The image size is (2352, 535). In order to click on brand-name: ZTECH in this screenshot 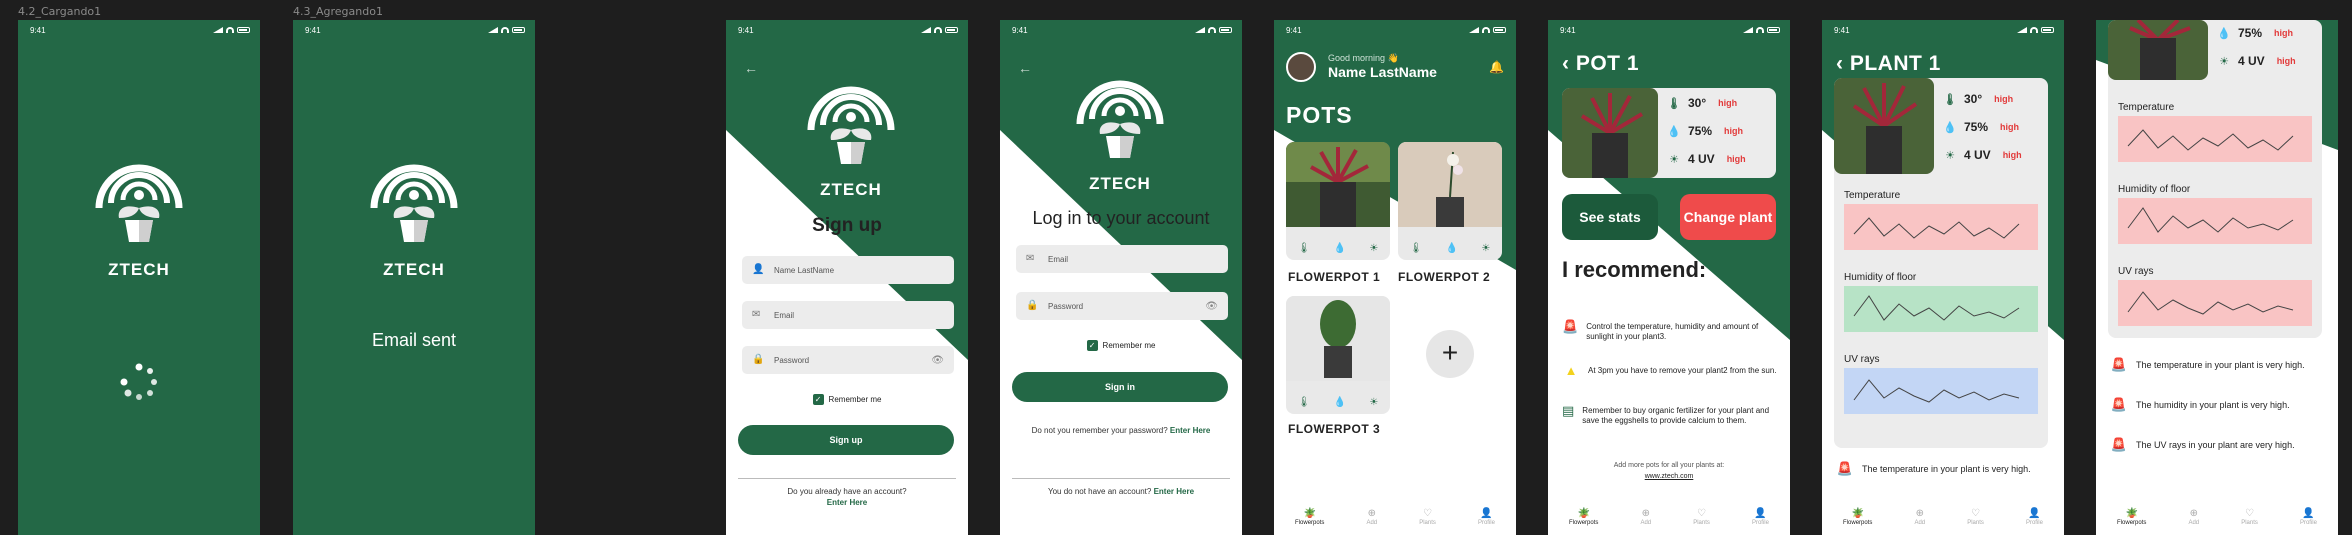, I will do `click(139, 269)`.